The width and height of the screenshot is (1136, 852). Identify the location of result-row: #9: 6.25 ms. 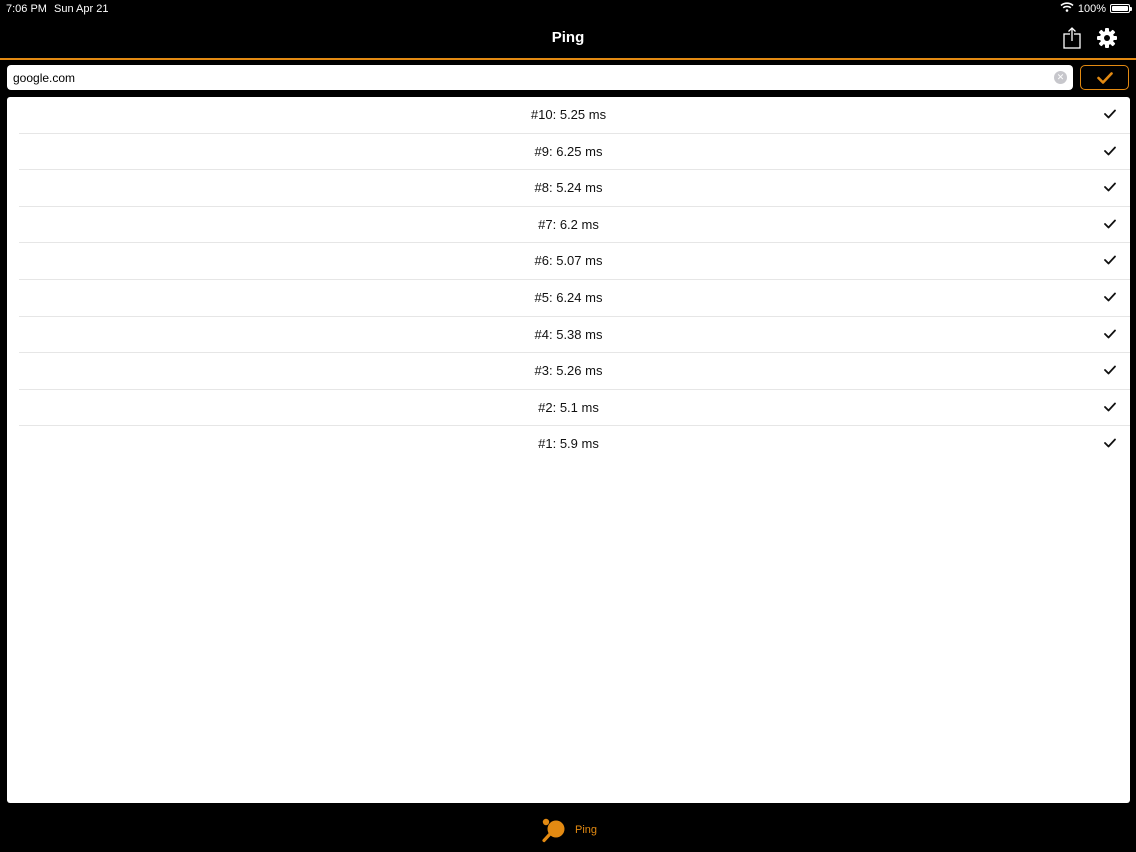
(574, 152).